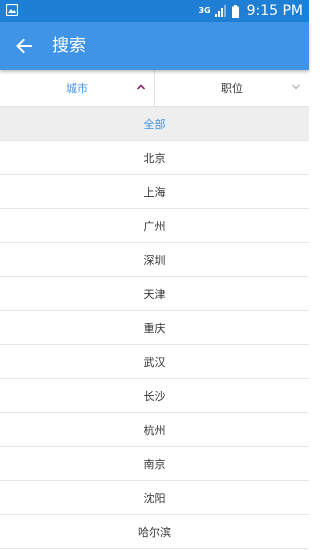 Image resolution: width=320 pixels, height=550 pixels. What do you see at coordinates (220, 11) in the screenshot?
I see `signal-icon` at bounding box center [220, 11].